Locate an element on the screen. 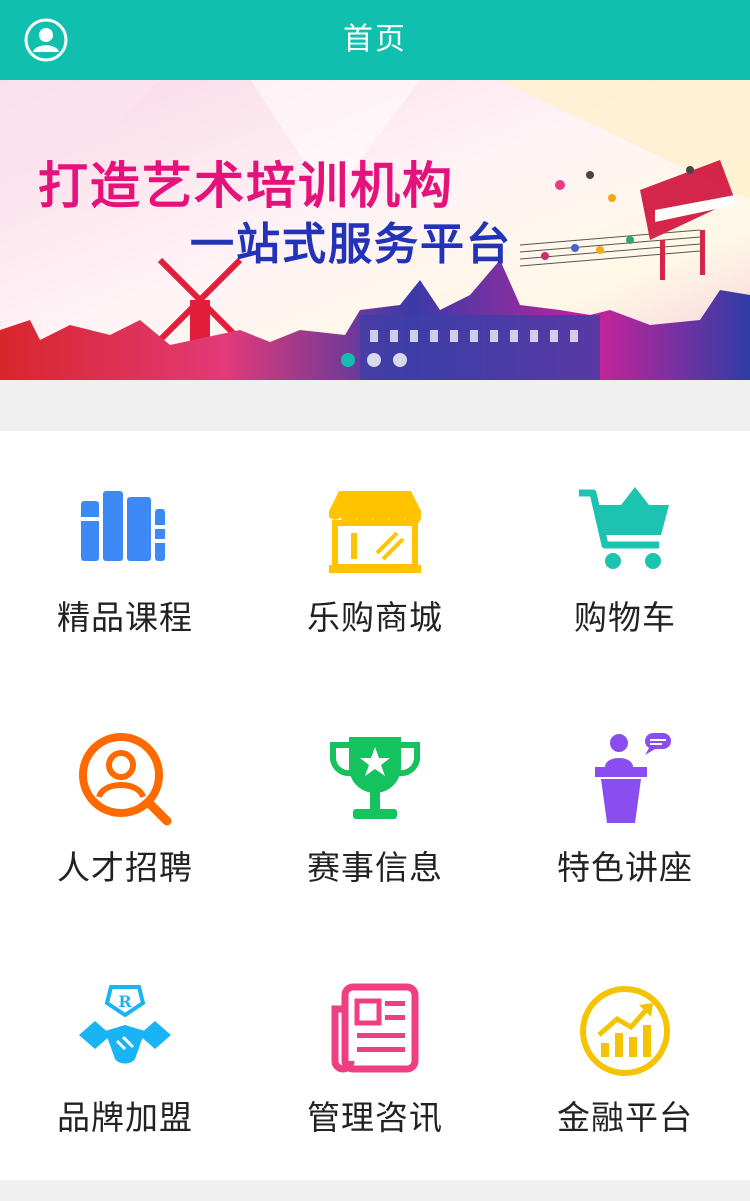 This screenshot has height=1201, width=750. trophy-icon is located at coordinates (375, 781).